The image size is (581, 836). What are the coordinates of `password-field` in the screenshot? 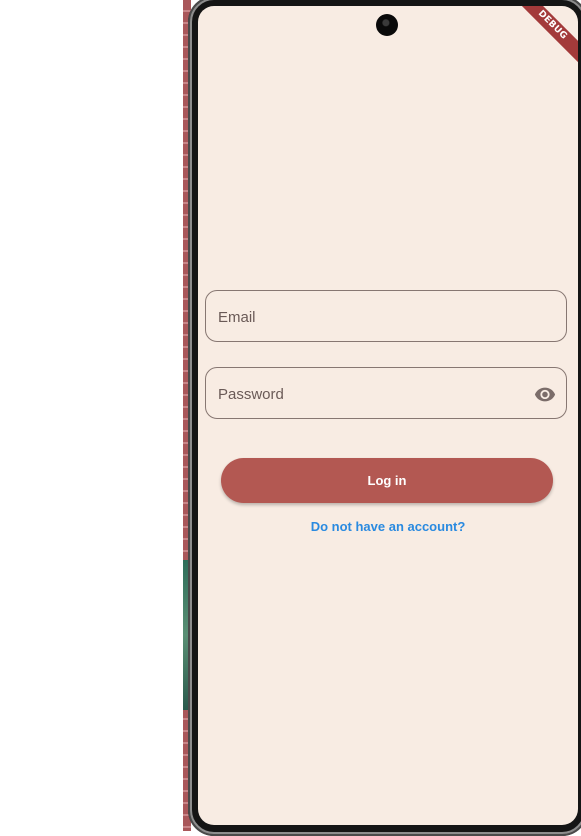 It's located at (386, 393).